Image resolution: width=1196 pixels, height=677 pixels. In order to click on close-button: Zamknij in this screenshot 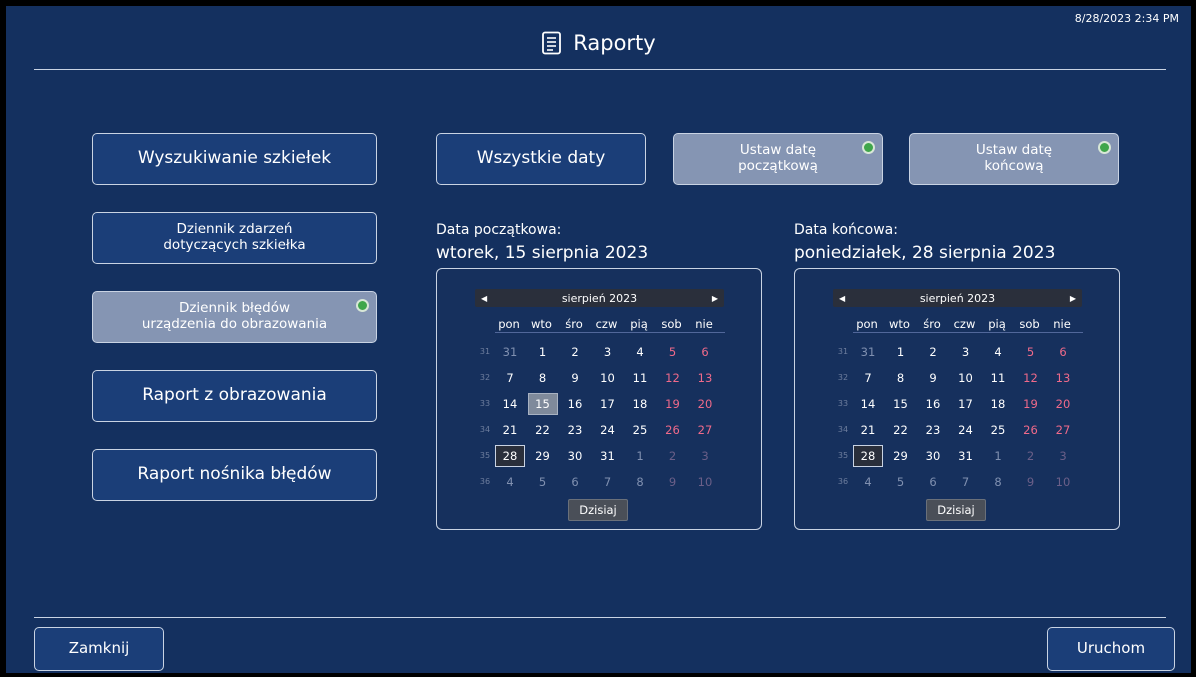, I will do `click(99, 649)`.